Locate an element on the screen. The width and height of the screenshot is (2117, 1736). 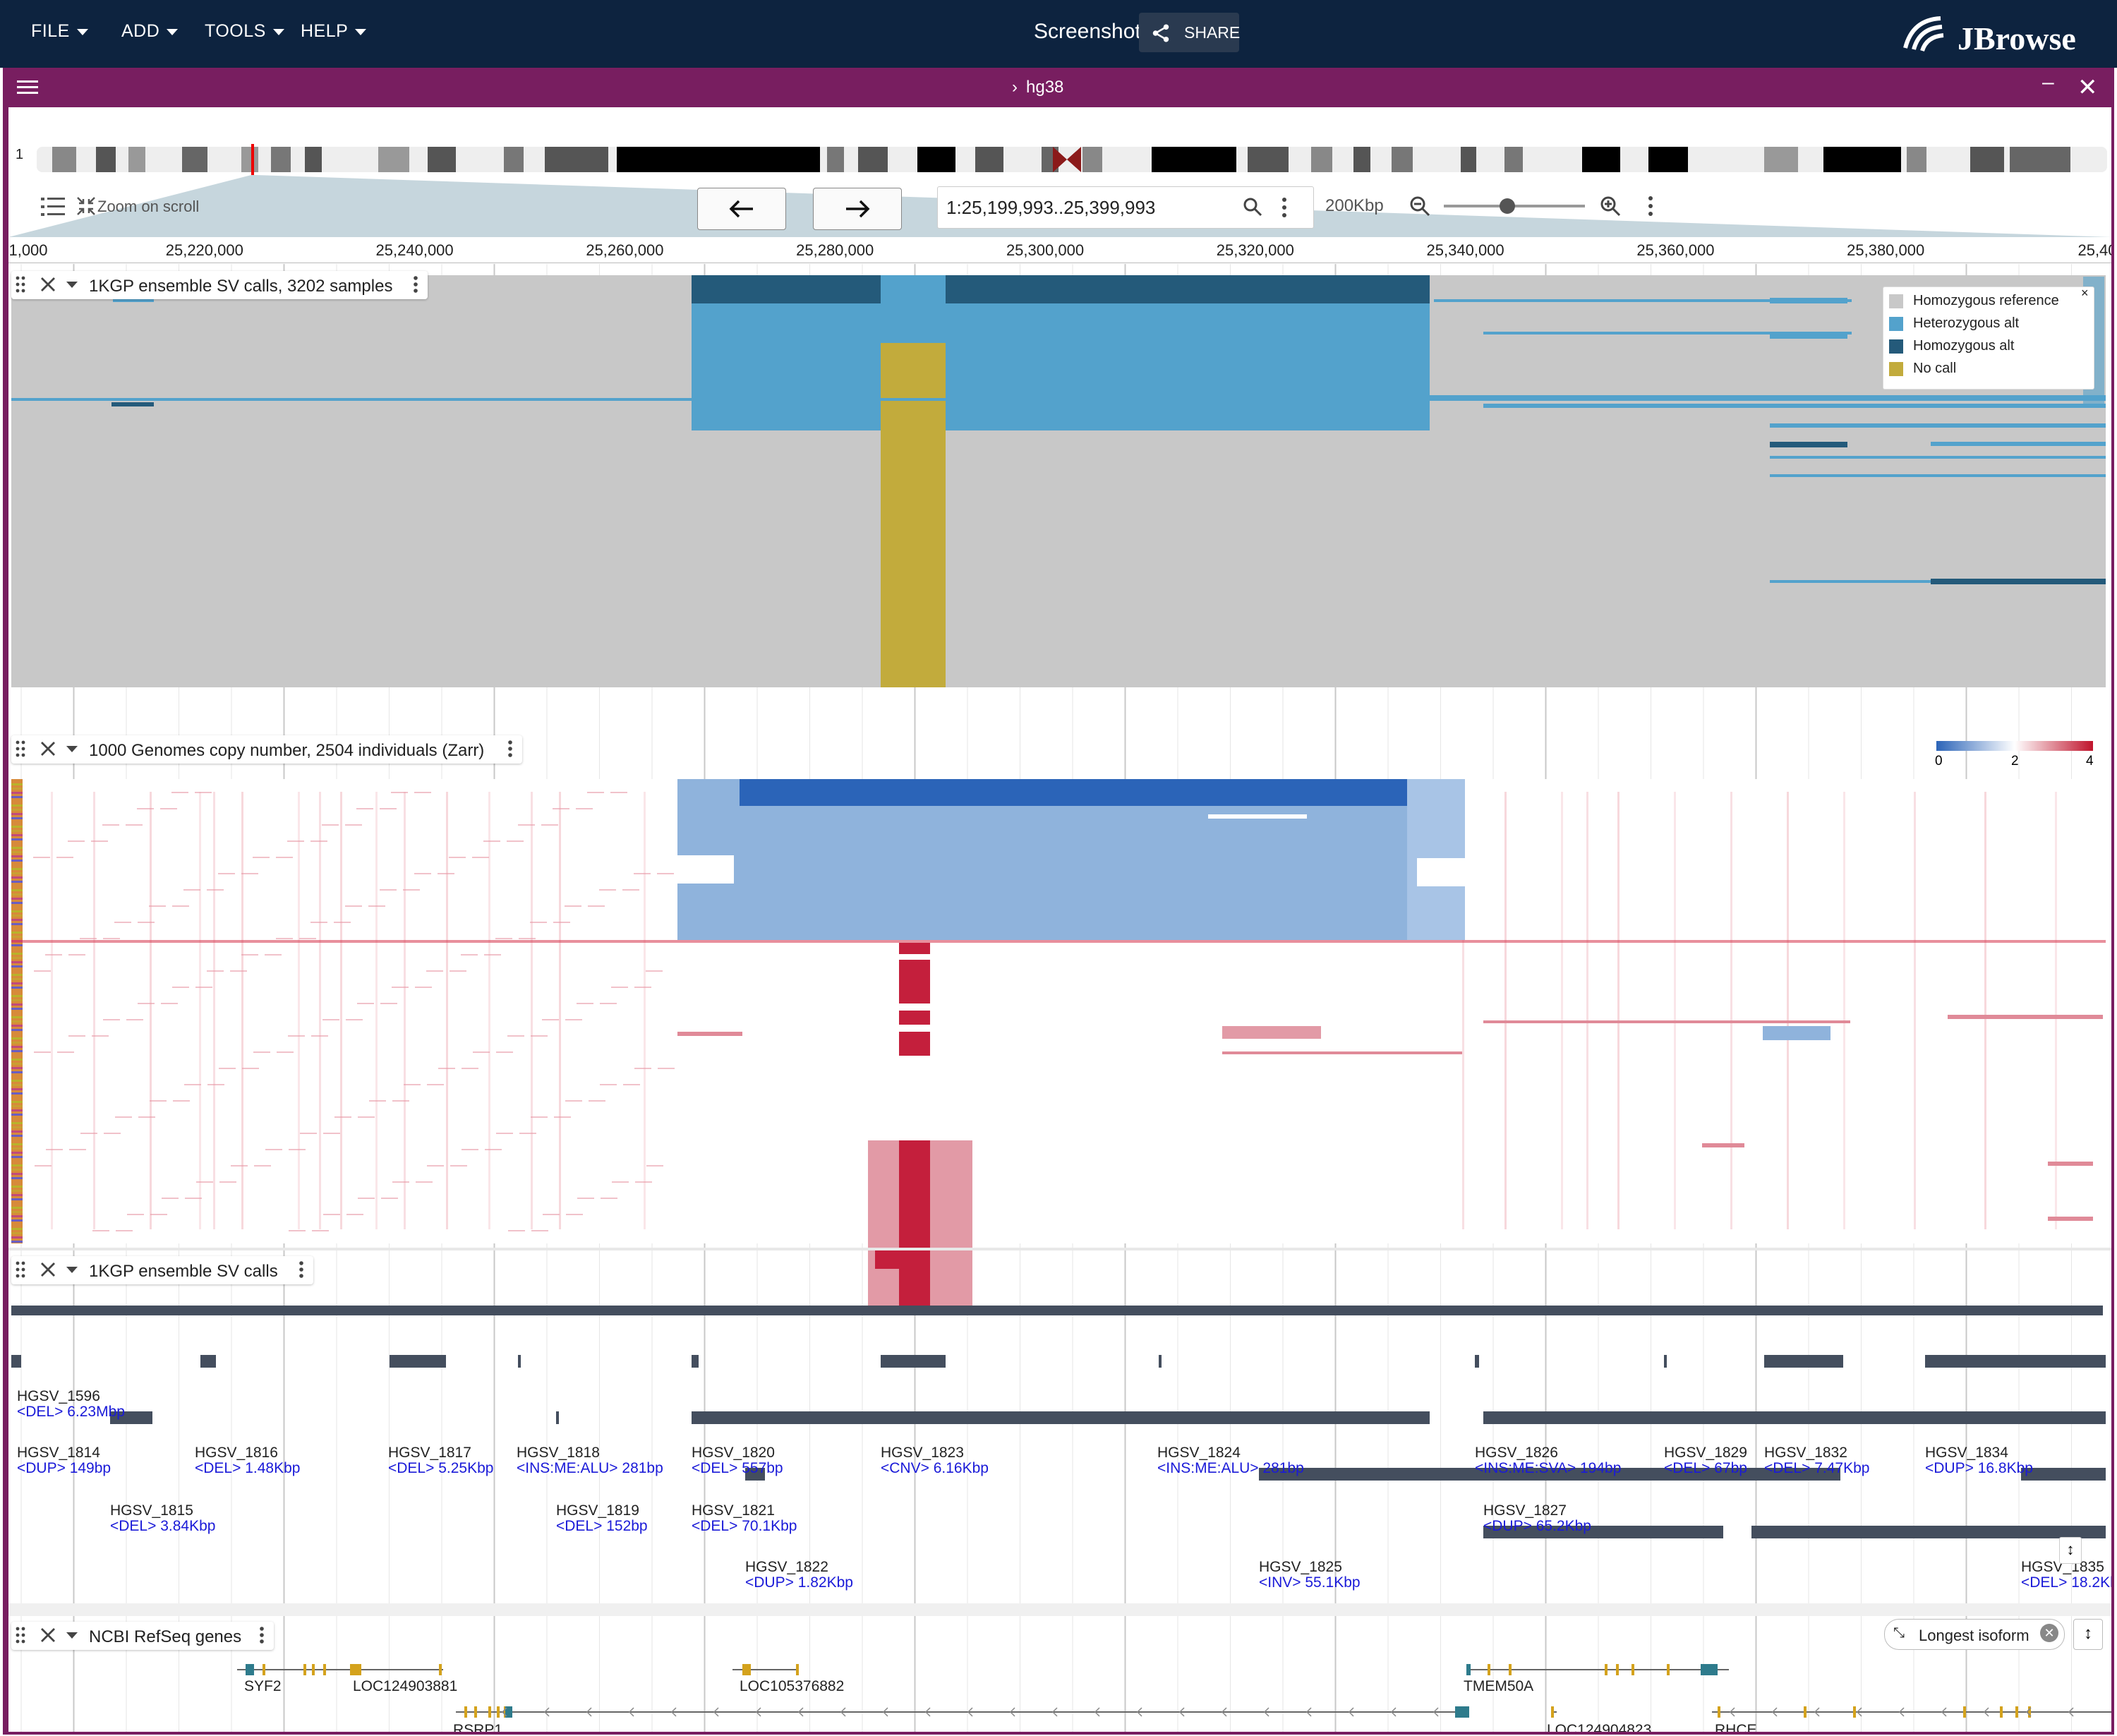
sv-feature: HGSV_1824 <INS:ME:ALU> 281bp is located at coordinates (1231, 1460).